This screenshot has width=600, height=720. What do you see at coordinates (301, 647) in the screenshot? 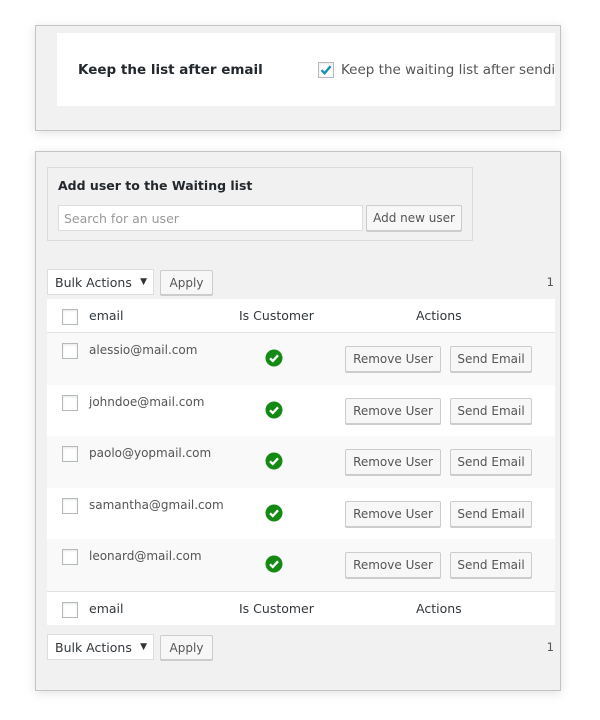
I see `tablenav-bottom: Bulk Actions ▼ Apply 1` at bounding box center [301, 647].